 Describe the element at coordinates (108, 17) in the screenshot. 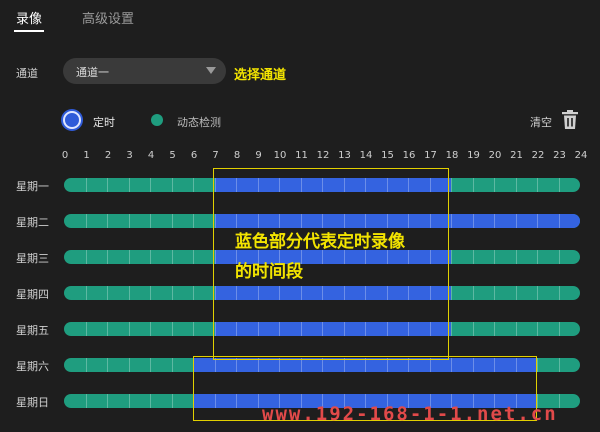

I see `tab-advanced-settings: 高级设置` at that location.